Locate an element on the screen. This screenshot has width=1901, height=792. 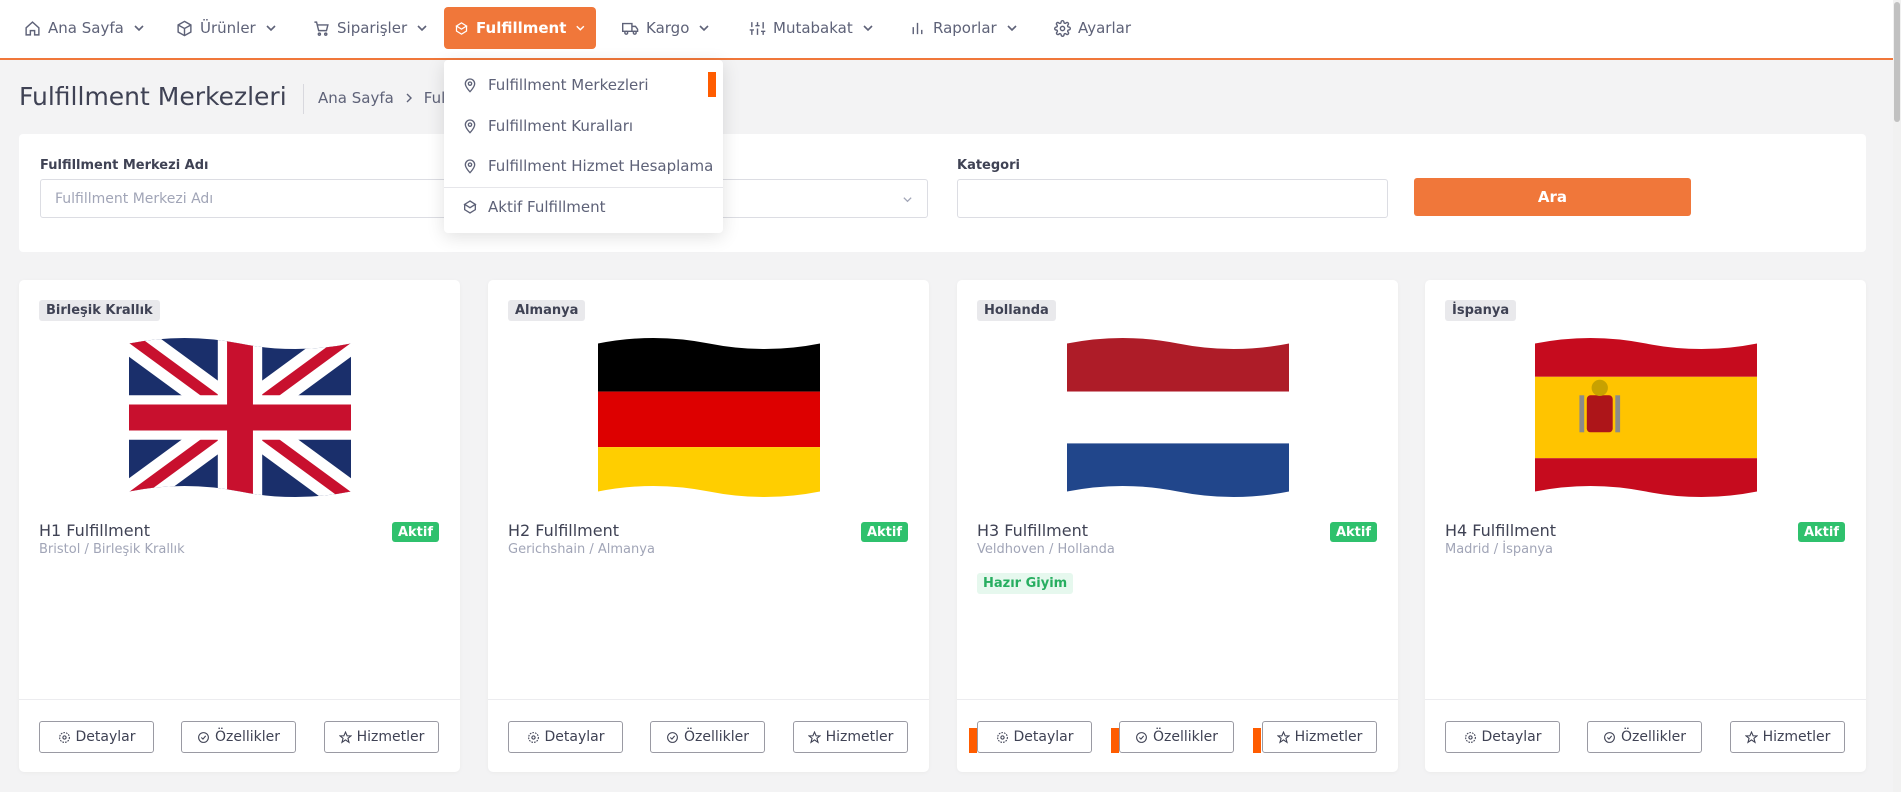
menu-item-hizmet-hesaplama: Fulfillment Hizmet Hesaplama is located at coordinates (587, 166).